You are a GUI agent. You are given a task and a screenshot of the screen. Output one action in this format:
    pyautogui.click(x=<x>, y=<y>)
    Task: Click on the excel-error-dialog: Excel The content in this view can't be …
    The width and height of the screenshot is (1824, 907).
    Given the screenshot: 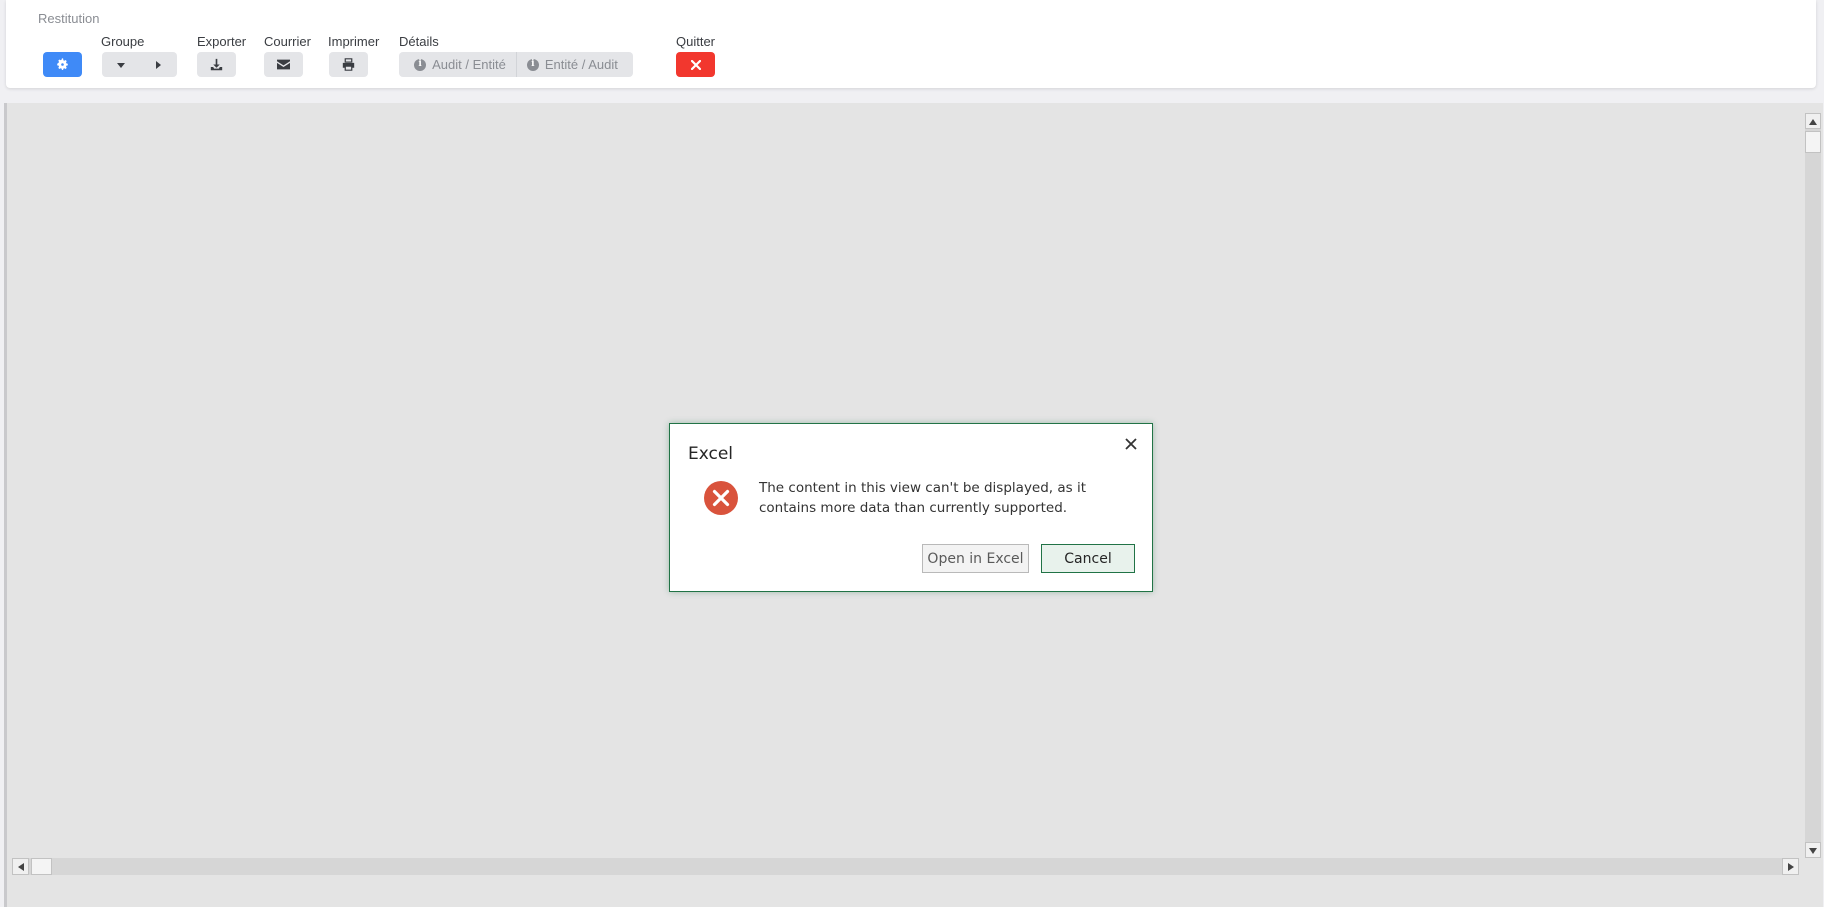 What is the action you would take?
    pyautogui.click(x=911, y=507)
    